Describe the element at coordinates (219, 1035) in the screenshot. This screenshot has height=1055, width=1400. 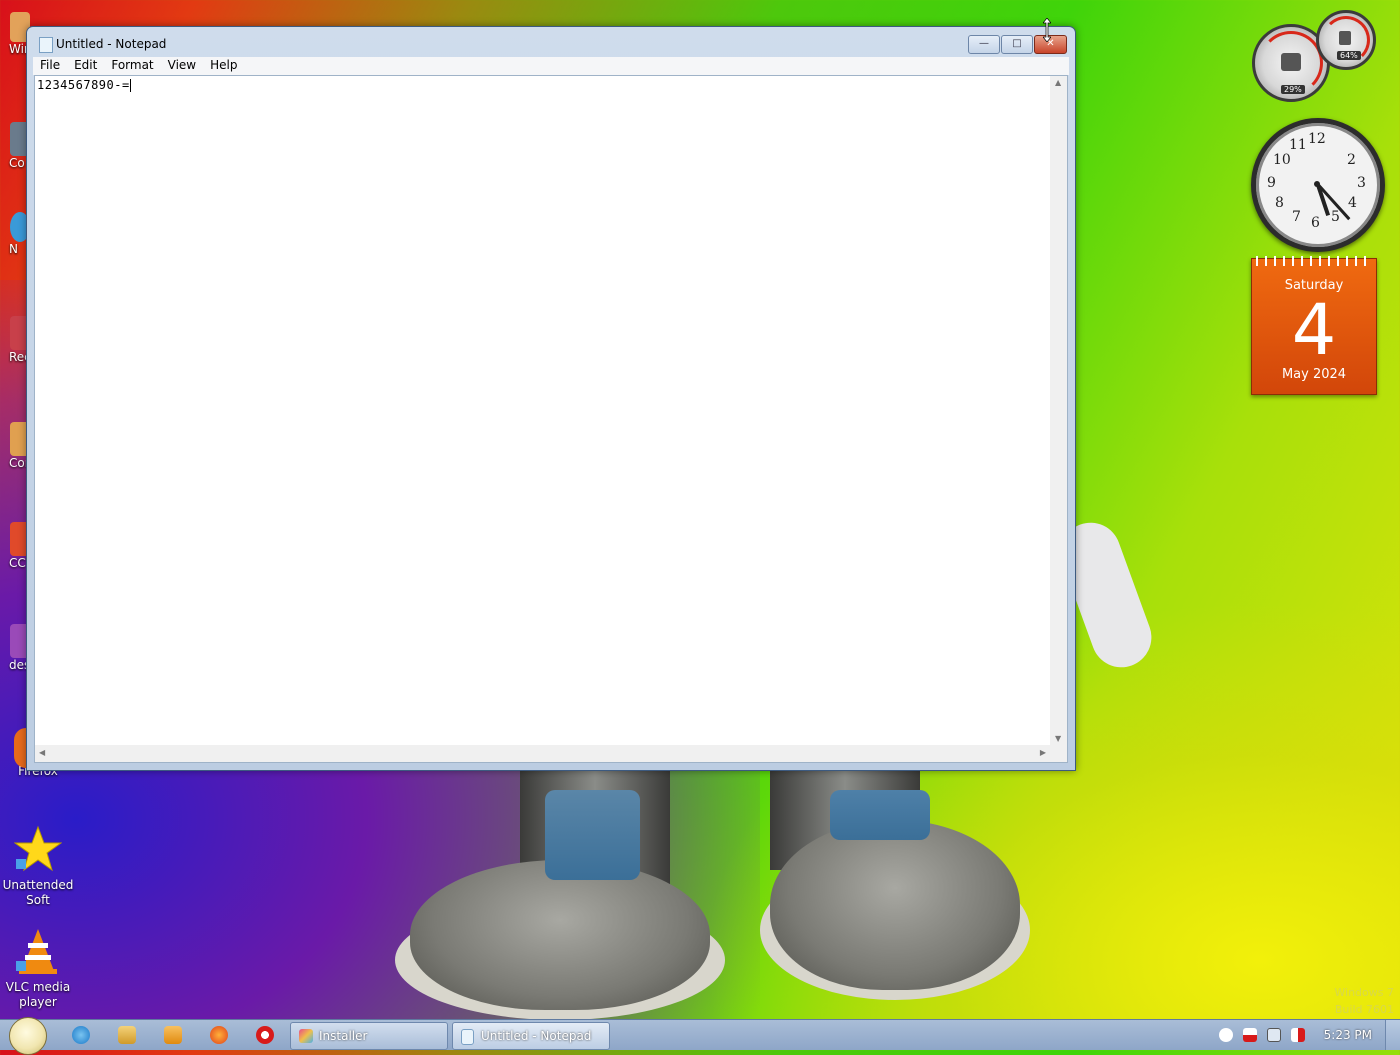
I see `firefox-icon` at that location.